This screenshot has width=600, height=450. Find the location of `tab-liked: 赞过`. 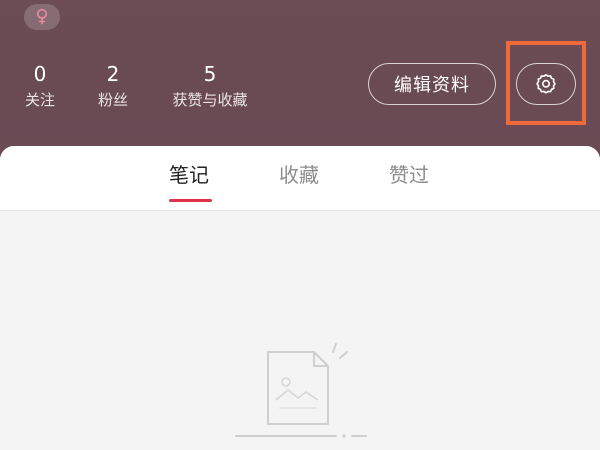

tab-liked: 赞过 is located at coordinates (409, 175).